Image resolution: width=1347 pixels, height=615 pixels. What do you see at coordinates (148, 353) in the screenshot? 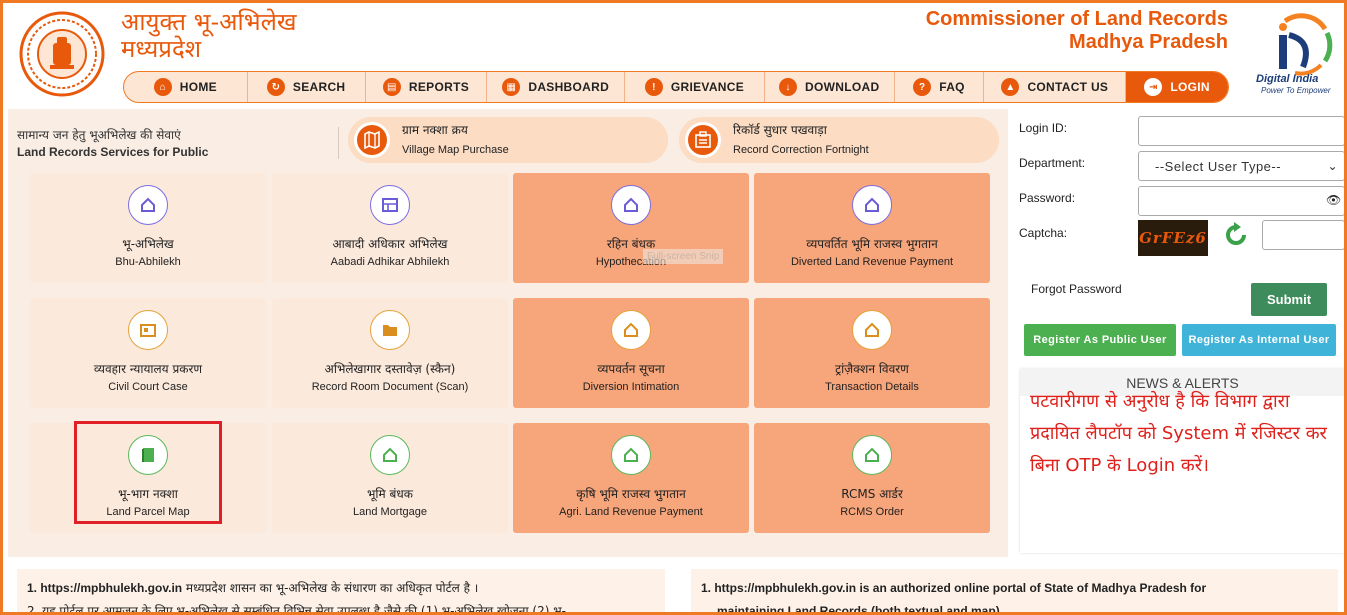
I see `tile-civil-court-case: व्यवहार न्यायालय प्रकरण Civil Court Case` at bounding box center [148, 353].